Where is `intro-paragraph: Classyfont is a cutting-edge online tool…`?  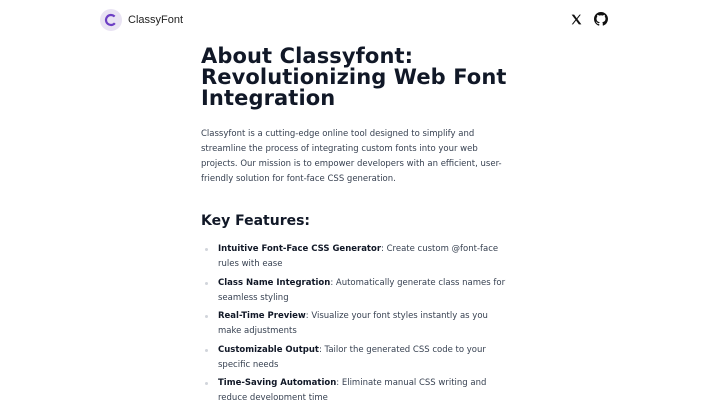
intro-paragraph: Classyfont is a cutting-edge online tool… is located at coordinates (351, 156).